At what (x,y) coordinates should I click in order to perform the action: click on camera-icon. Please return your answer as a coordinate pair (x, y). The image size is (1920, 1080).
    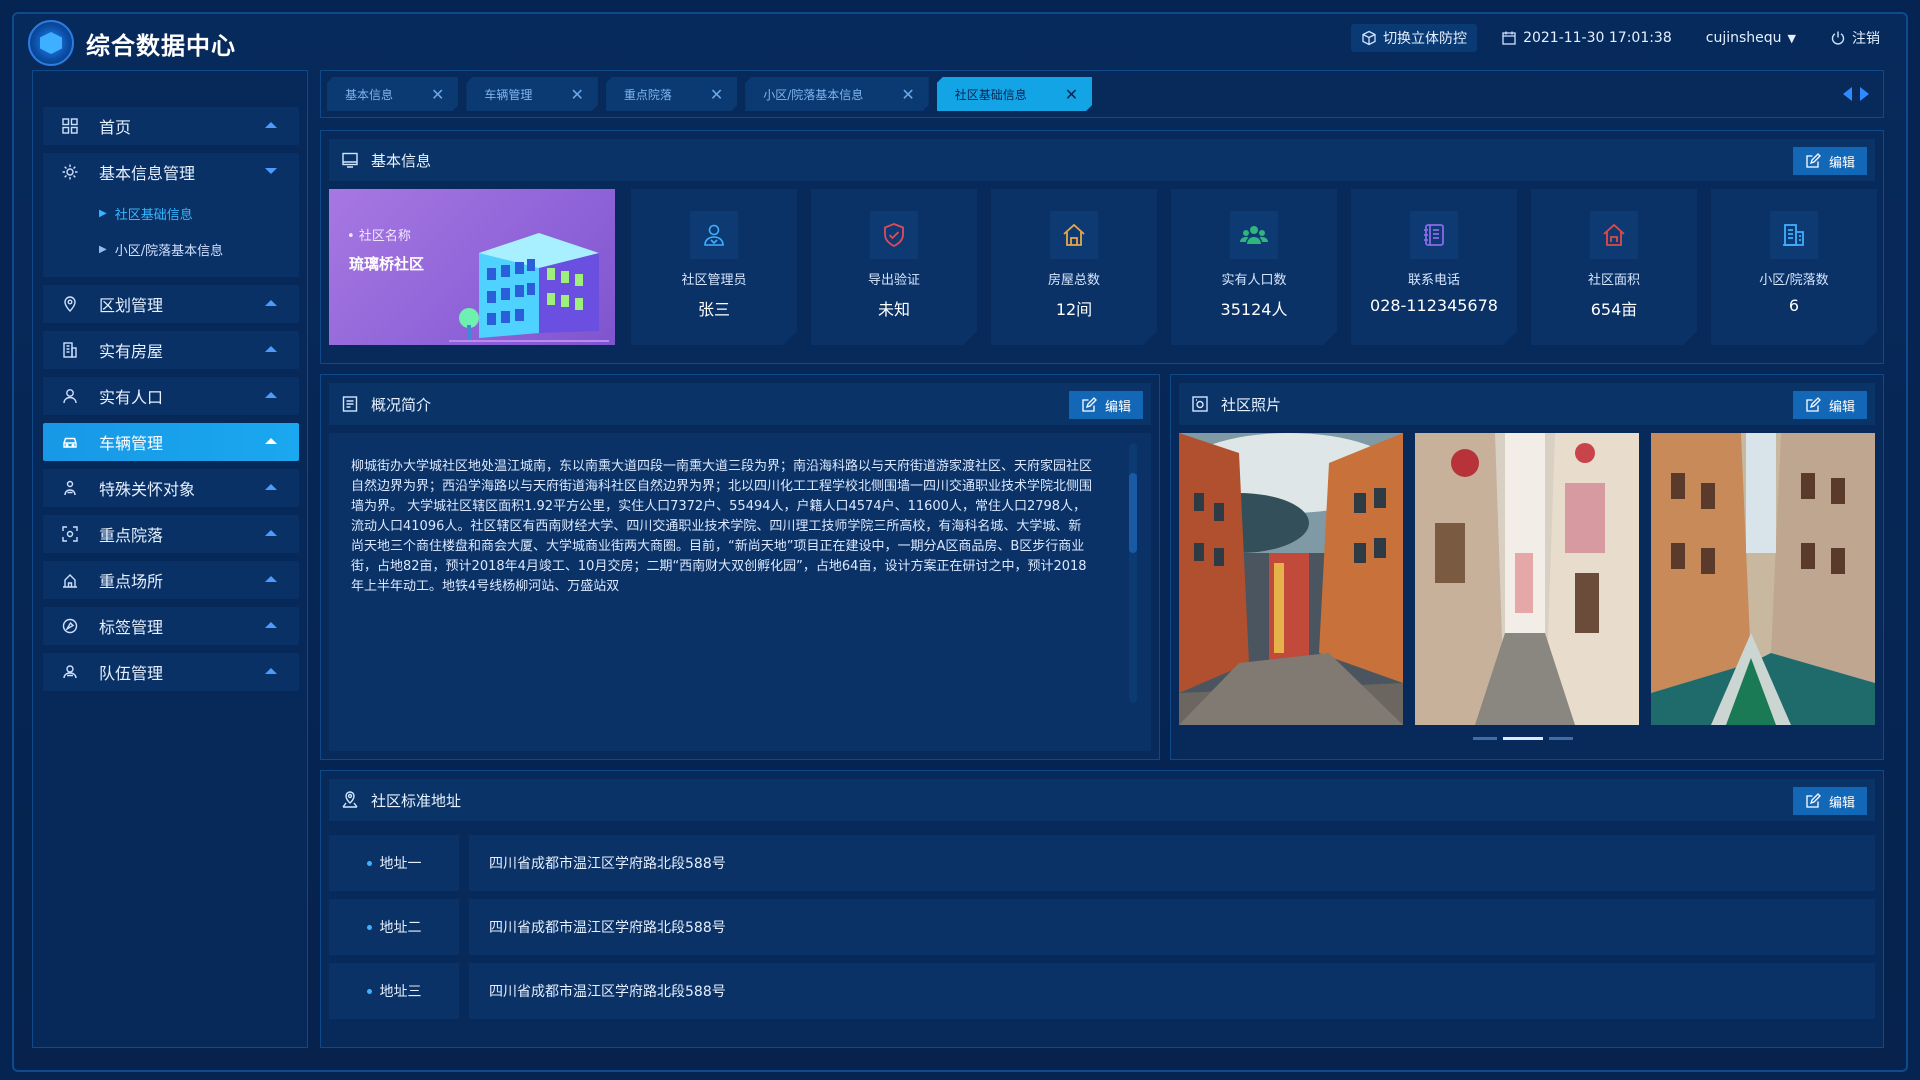
    Looking at the image, I should click on (1200, 404).